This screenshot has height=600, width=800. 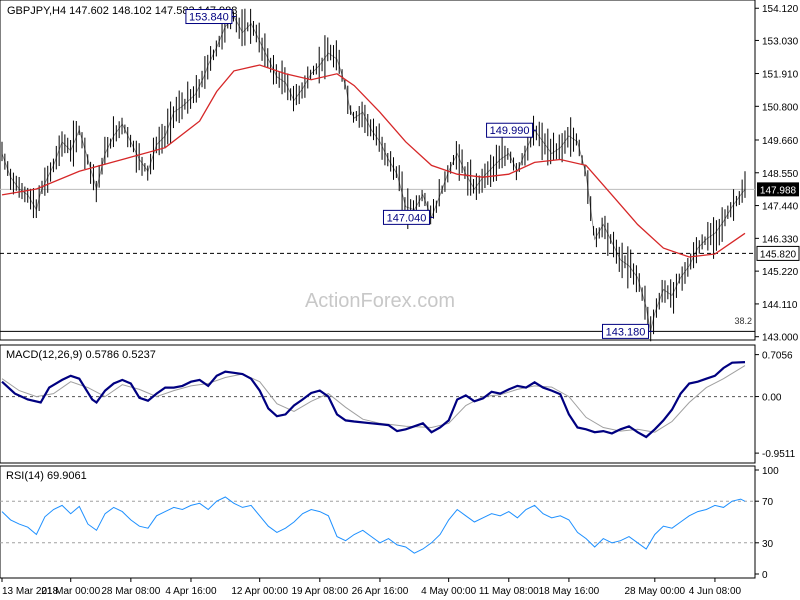 I want to click on macd-y-ticks: 0.7056 0.00 -0.9511, so click(x=775, y=405).